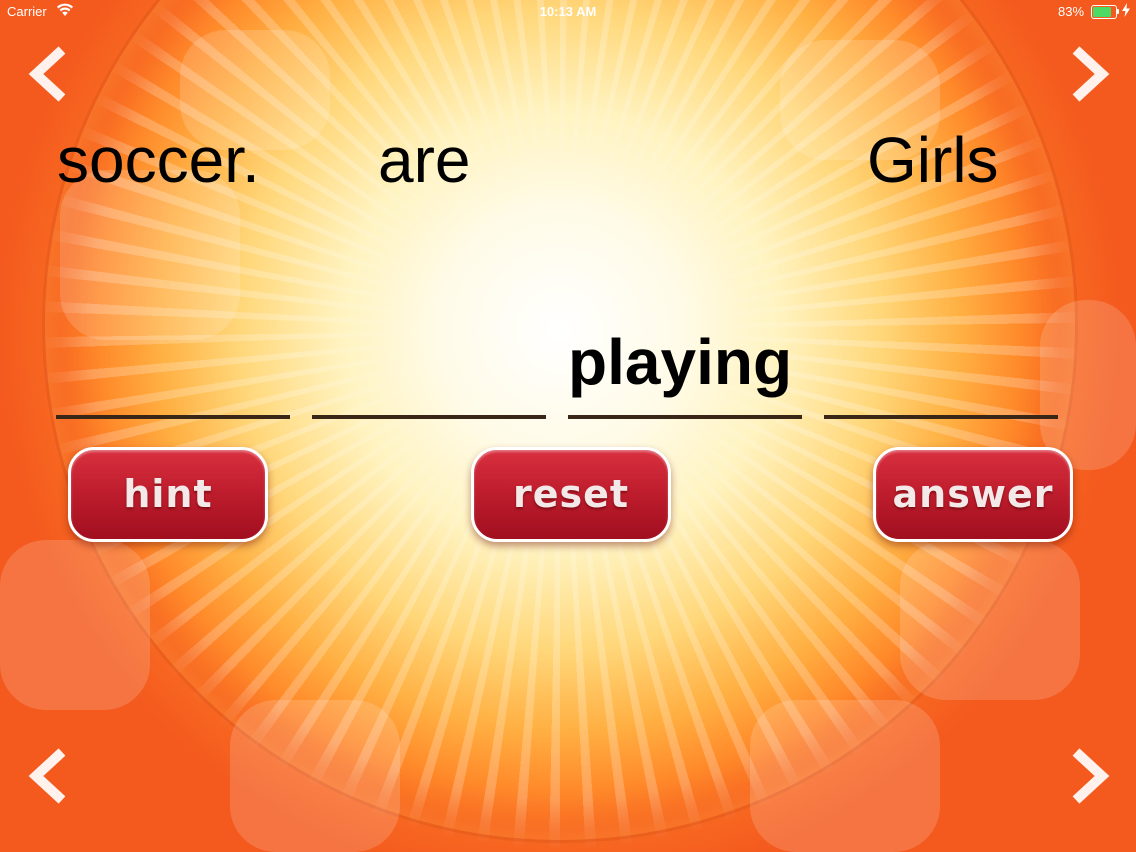 This screenshot has height=852, width=1136. Describe the element at coordinates (1126, 10) in the screenshot. I see `bolt-icon` at that location.